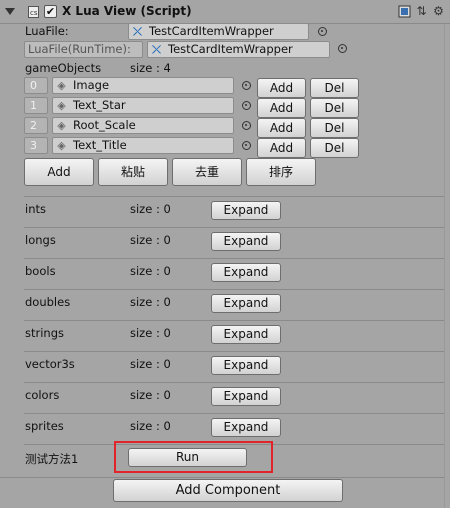  I want to click on lua-file-runtime-value: TestCardItemWrapper, so click(230, 49).